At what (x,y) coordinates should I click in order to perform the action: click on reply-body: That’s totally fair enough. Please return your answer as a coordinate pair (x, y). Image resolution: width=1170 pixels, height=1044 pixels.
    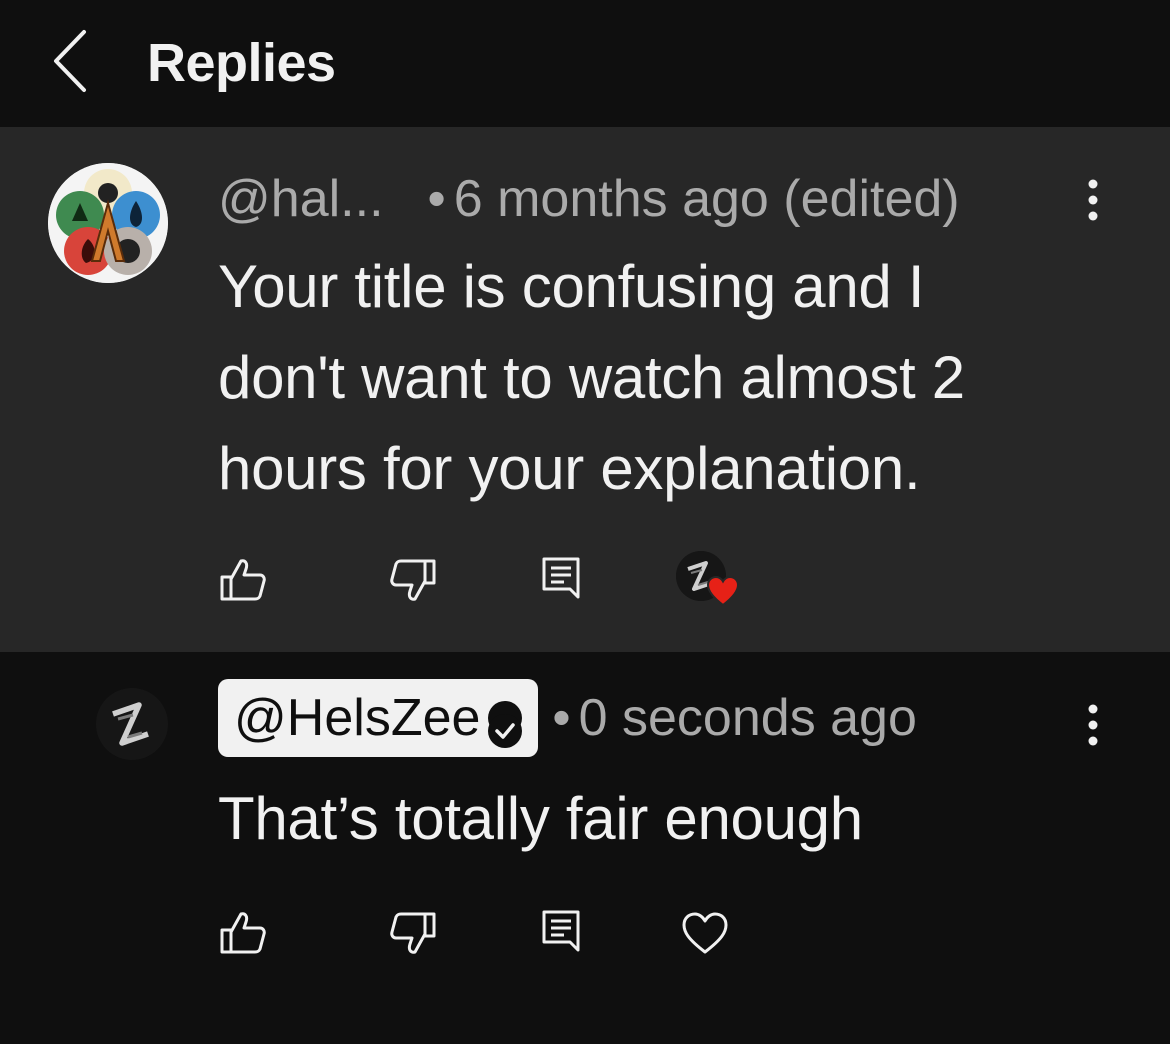
    Looking at the image, I should click on (540, 818).